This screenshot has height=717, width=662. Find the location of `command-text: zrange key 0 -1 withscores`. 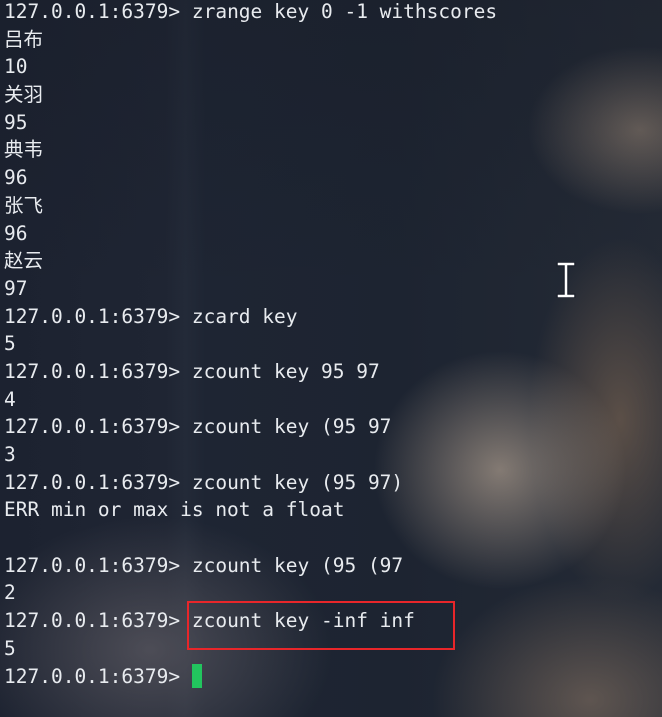

command-text: zrange key 0 -1 withscores is located at coordinates (344, 11).